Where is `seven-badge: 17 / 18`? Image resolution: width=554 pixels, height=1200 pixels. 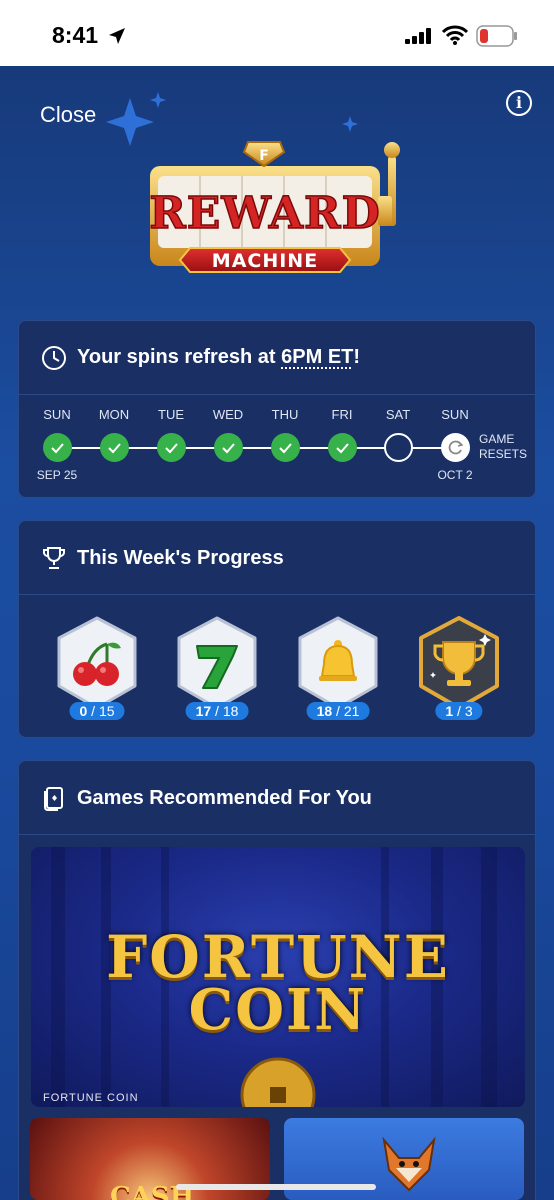 seven-badge: 17 / 18 is located at coordinates (217, 671).